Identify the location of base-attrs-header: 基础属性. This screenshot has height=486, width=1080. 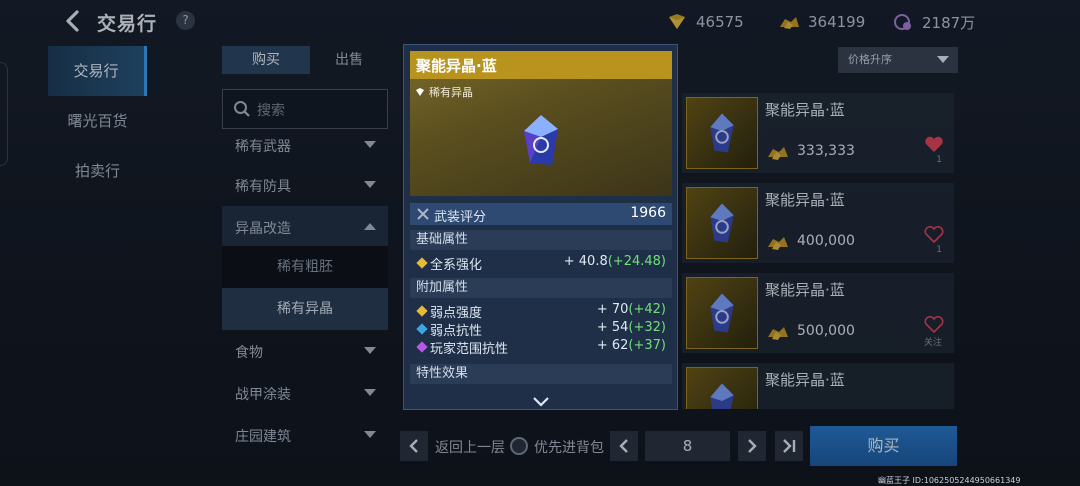
(541, 240).